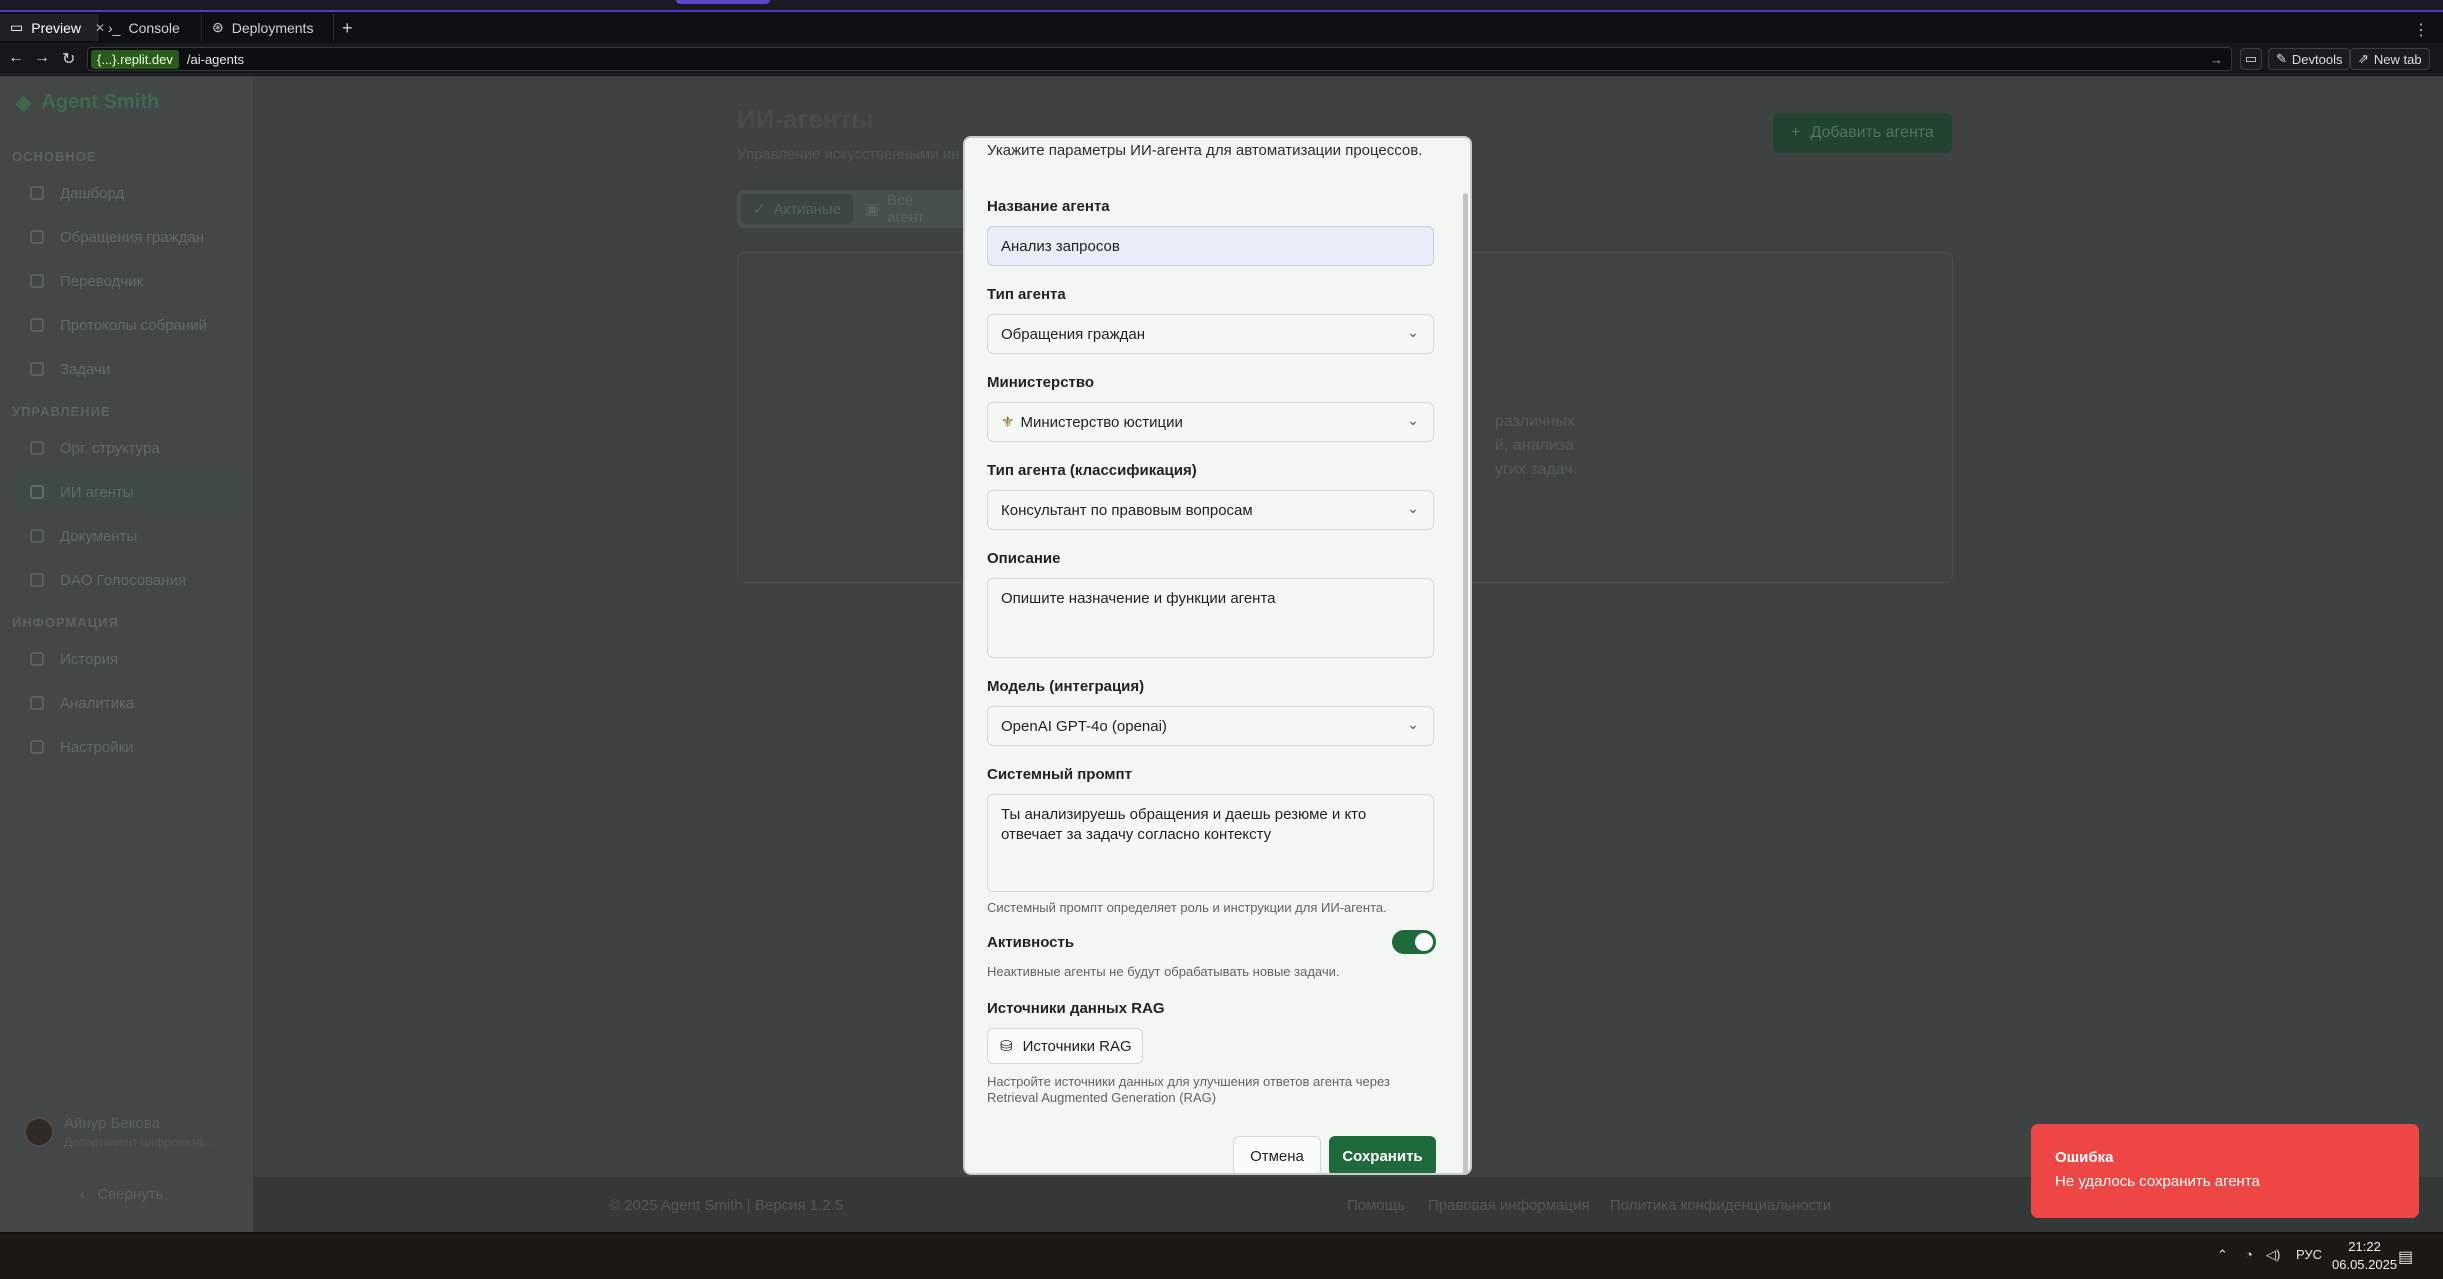  I want to click on tab-deployments: ⊛ Deployments, so click(268, 27).